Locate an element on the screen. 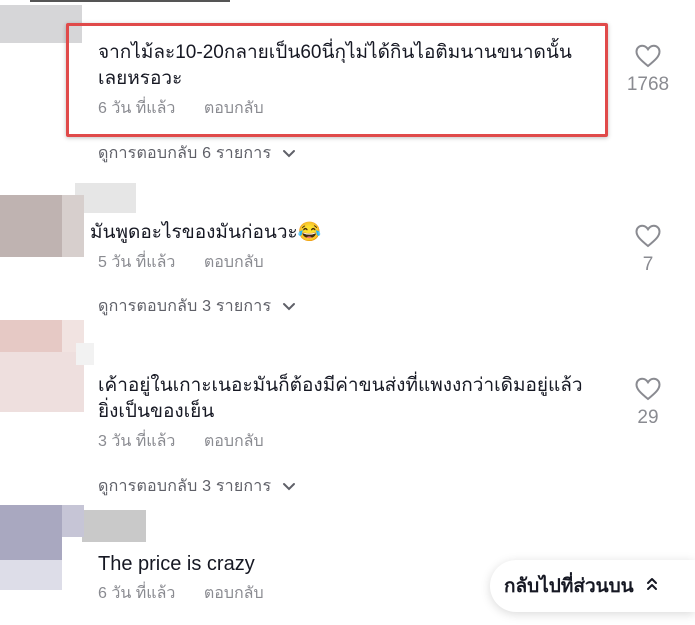  comment-meta: 3 วัน ที่แล้ว ตอบกลับ is located at coordinates (348, 441).